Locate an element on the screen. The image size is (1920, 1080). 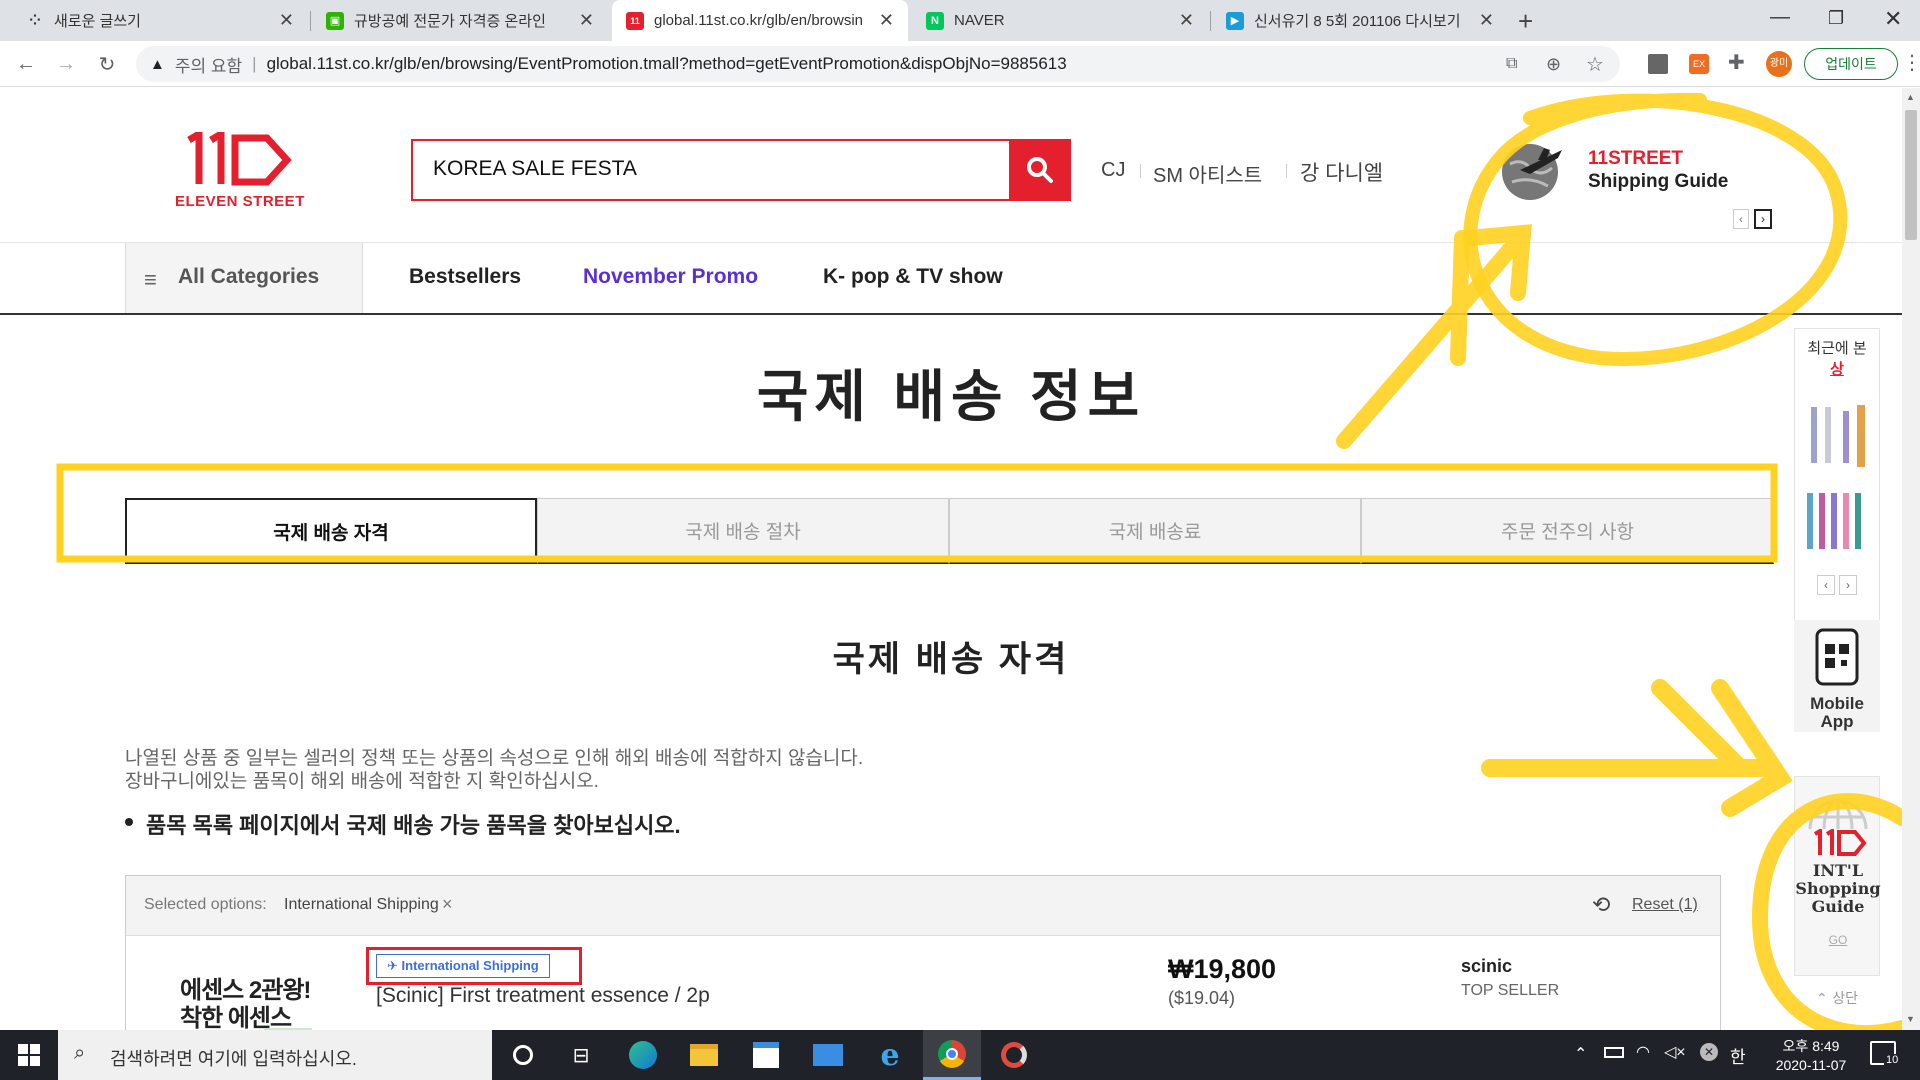
record-app-icon is located at coordinates (1014, 1055).